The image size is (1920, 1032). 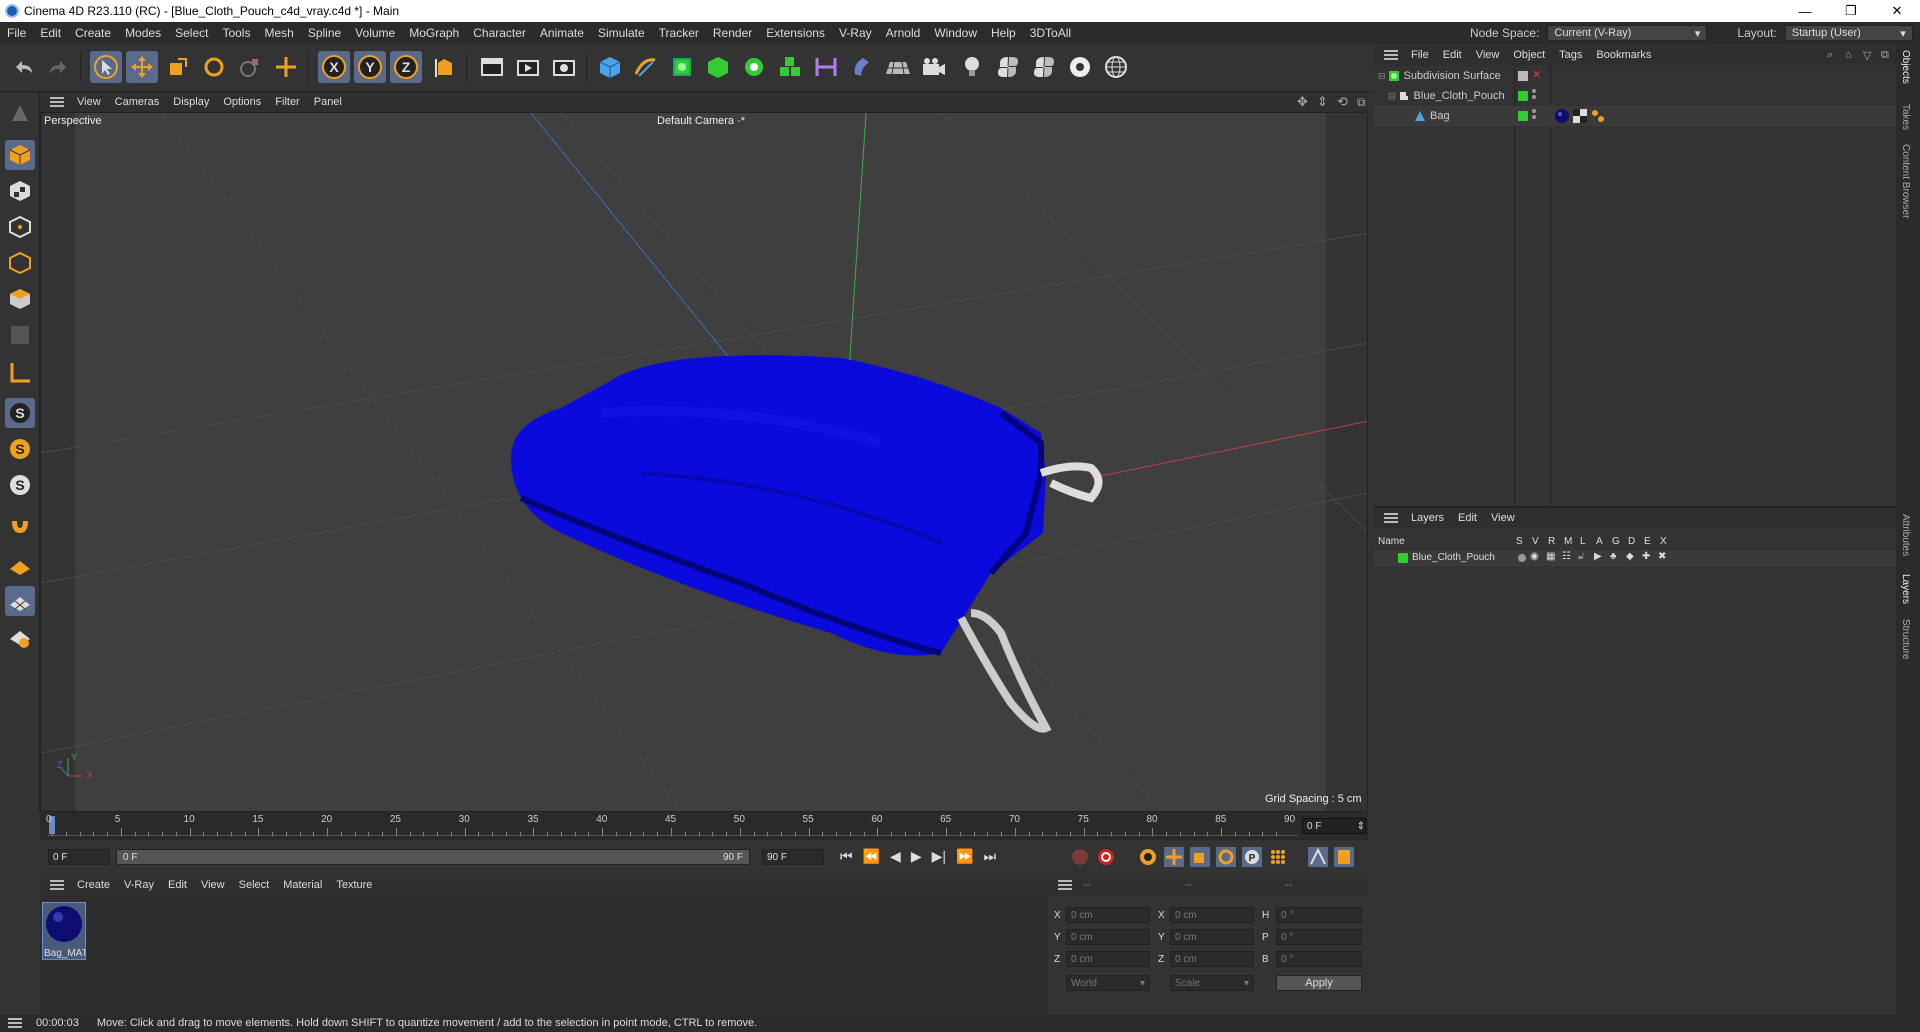 I want to click on object-row-blue-cloth-pouch: ⊟ Blue_Cloth_Pouch, so click(x=1635, y=96).